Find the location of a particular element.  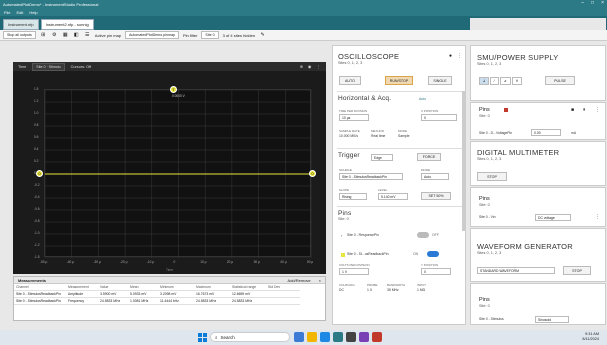

pin-stimulus-toggle is located at coordinates (433, 254).